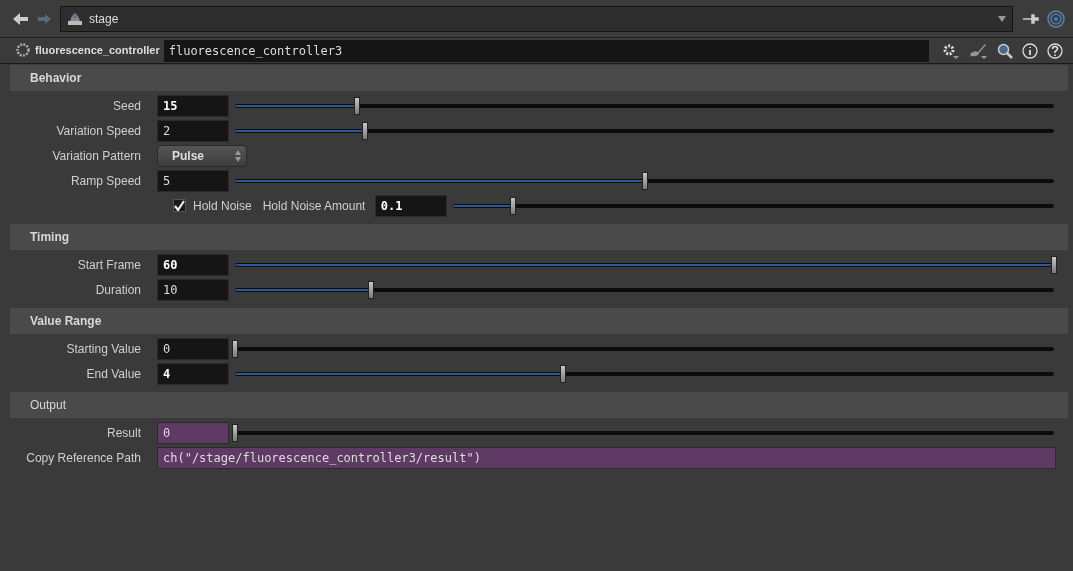  What do you see at coordinates (314, 206) in the screenshot?
I see `parameter-label: Hold Noise Amount` at bounding box center [314, 206].